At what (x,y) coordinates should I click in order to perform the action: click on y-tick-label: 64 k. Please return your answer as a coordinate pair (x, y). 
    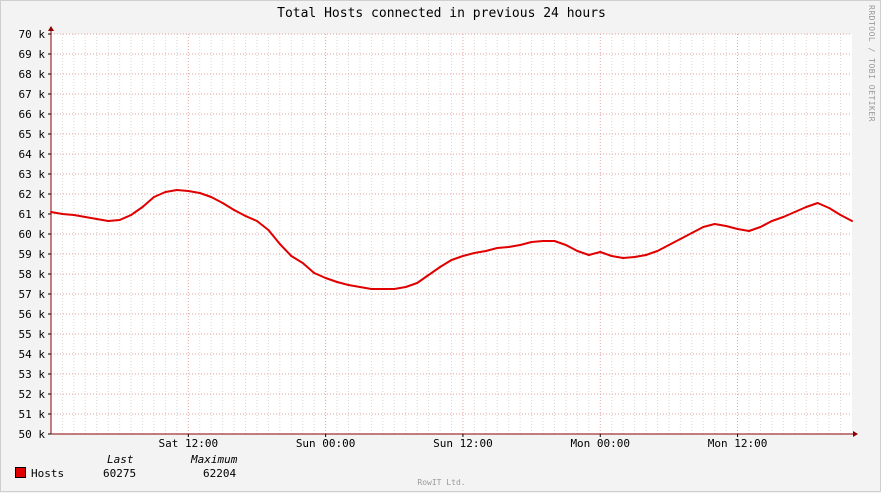
    Looking at the image, I should click on (32, 154).